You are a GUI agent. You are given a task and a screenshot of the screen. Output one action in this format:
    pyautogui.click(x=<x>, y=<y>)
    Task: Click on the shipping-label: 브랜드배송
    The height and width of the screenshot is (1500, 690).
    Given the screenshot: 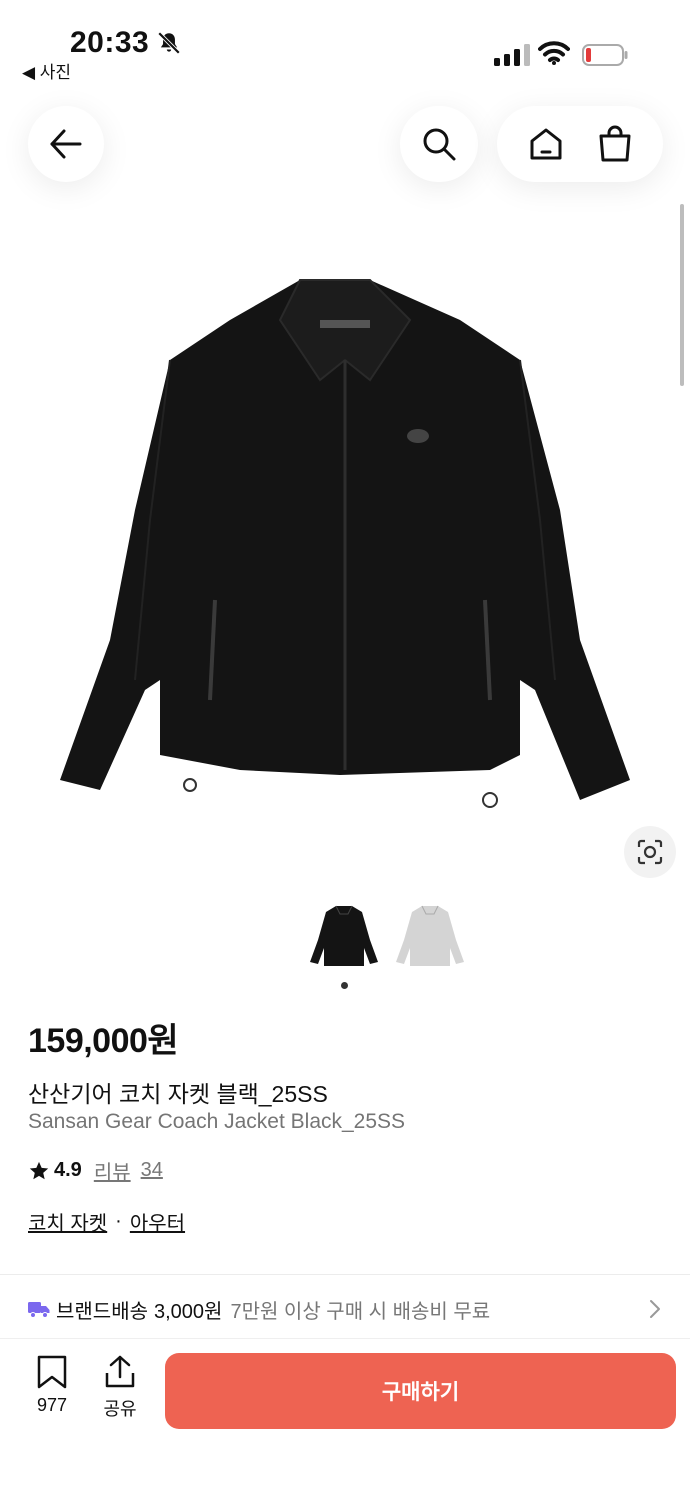 What is the action you would take?
    pyautogui.click(x=102, y=1311)
    